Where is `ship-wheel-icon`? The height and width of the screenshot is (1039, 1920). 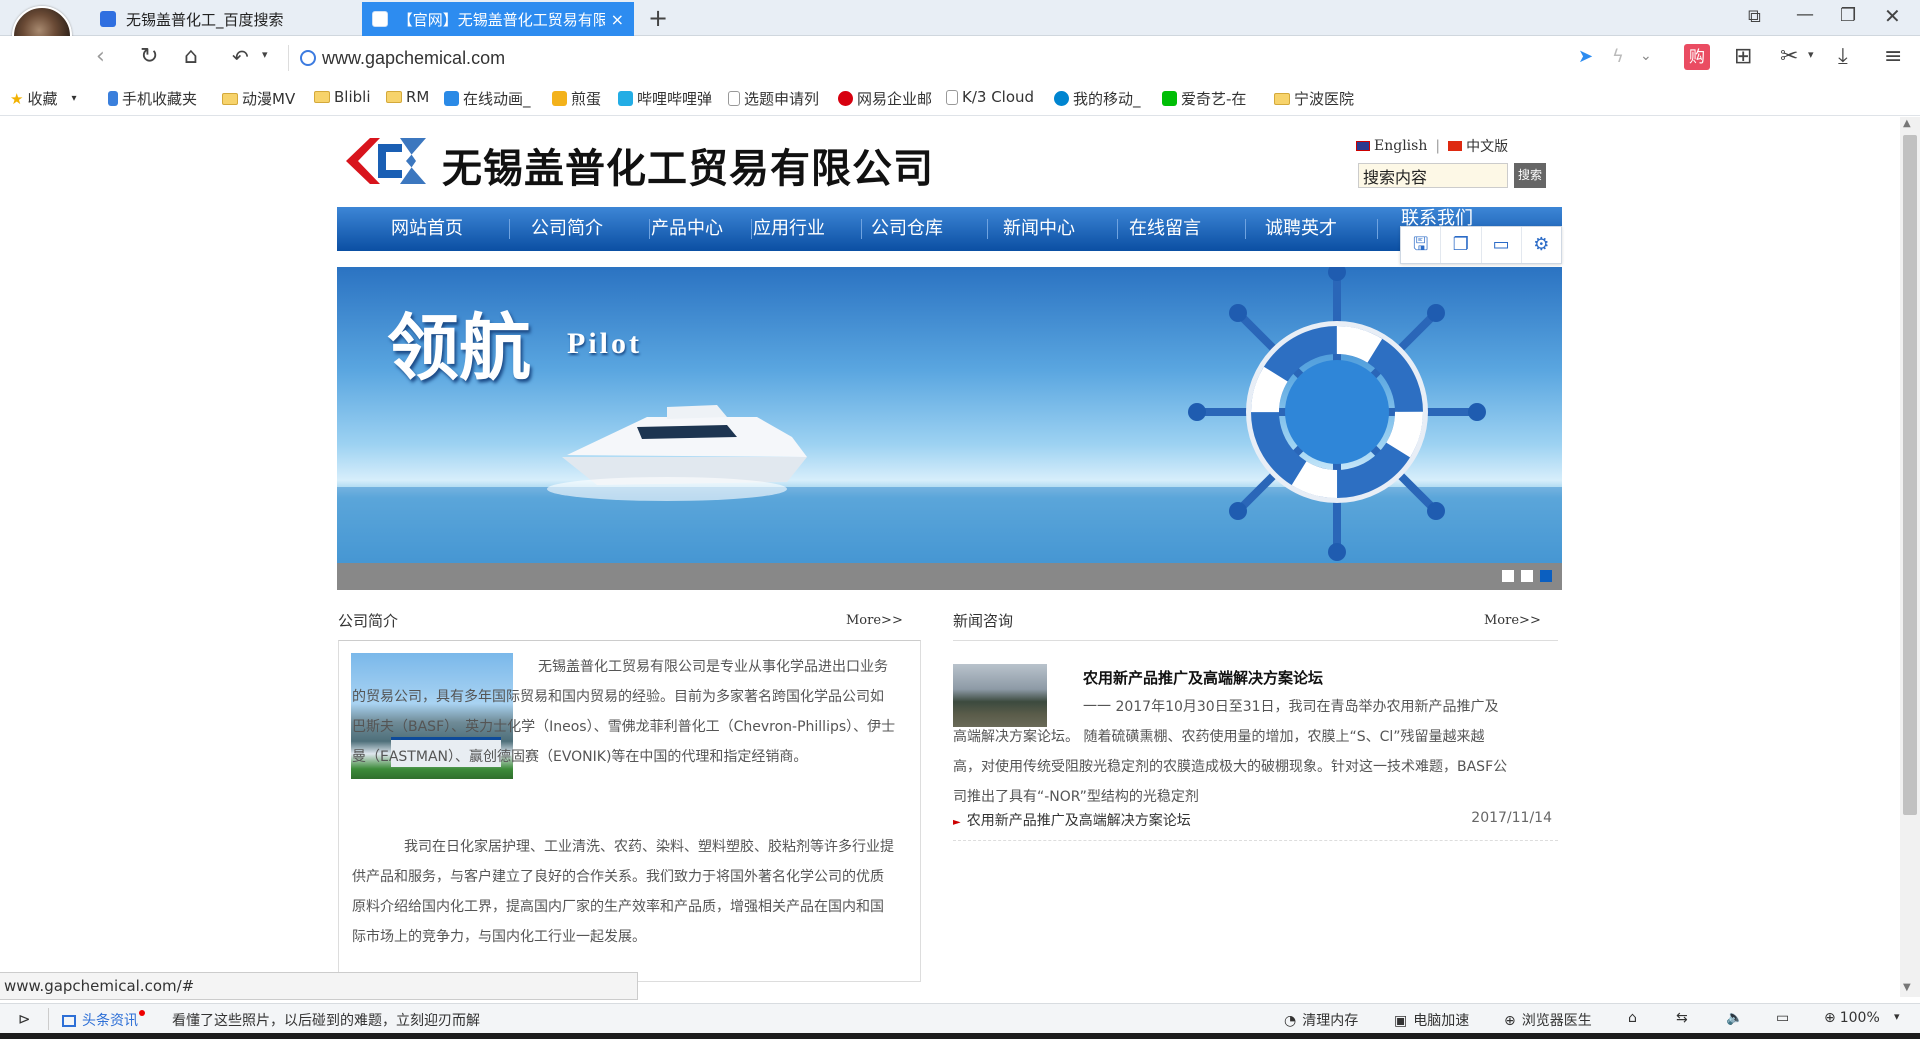
ship-wheel-icon is located at coordinates (1337, 414).